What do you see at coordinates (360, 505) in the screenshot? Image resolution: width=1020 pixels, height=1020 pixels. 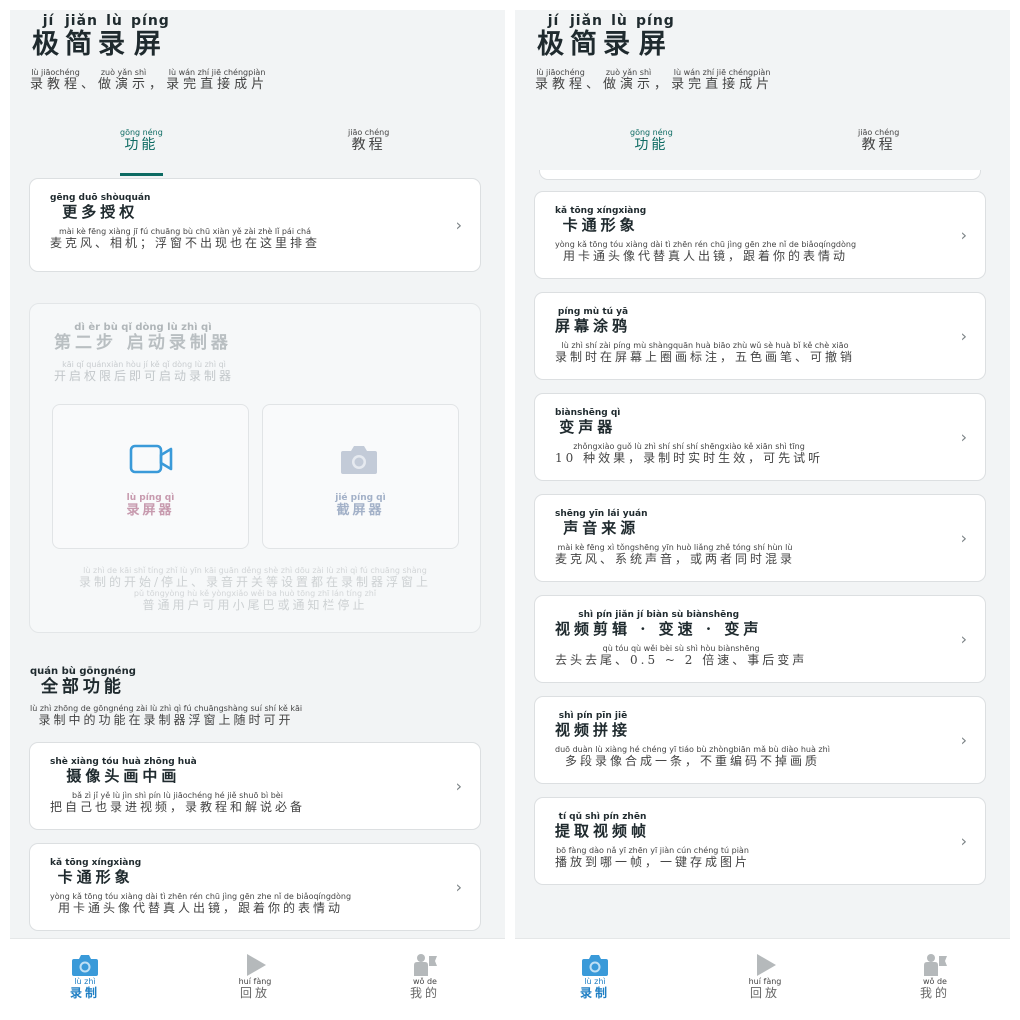 I see `tile-label-screenshot: 截屏器jié píng qì` at bounding box center [360, 505].